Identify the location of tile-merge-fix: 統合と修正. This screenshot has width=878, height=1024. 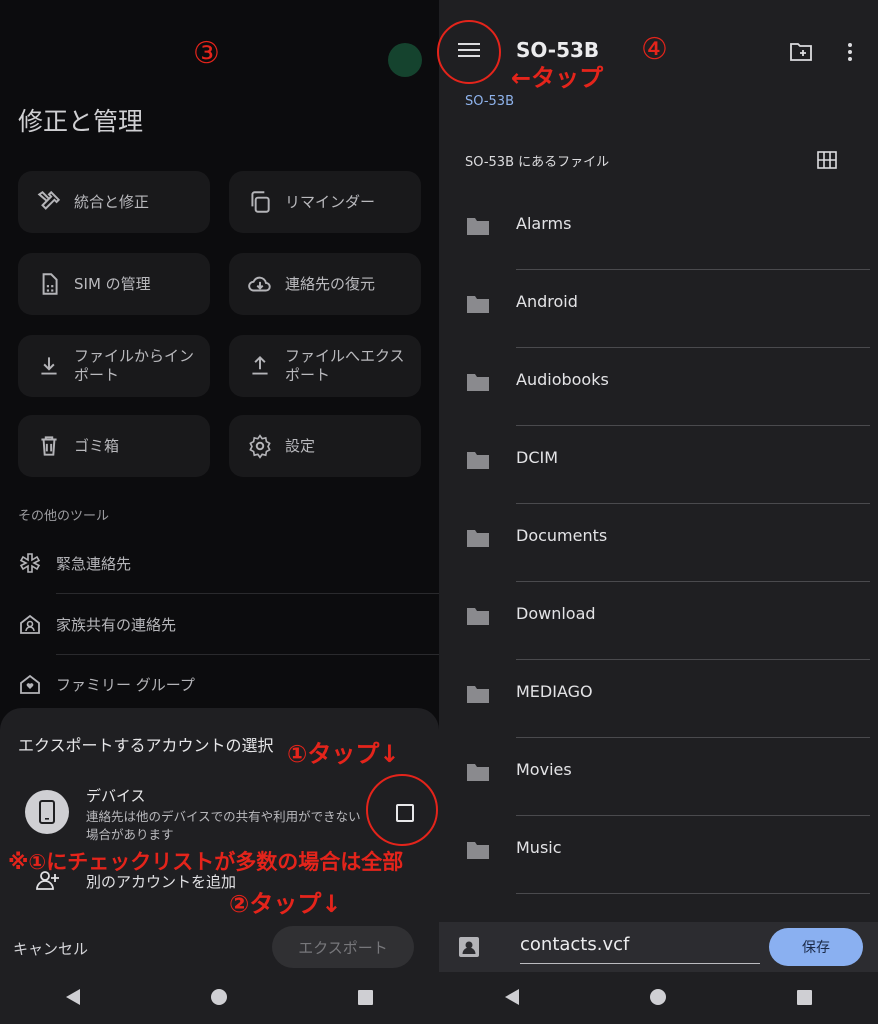
(114, 202).